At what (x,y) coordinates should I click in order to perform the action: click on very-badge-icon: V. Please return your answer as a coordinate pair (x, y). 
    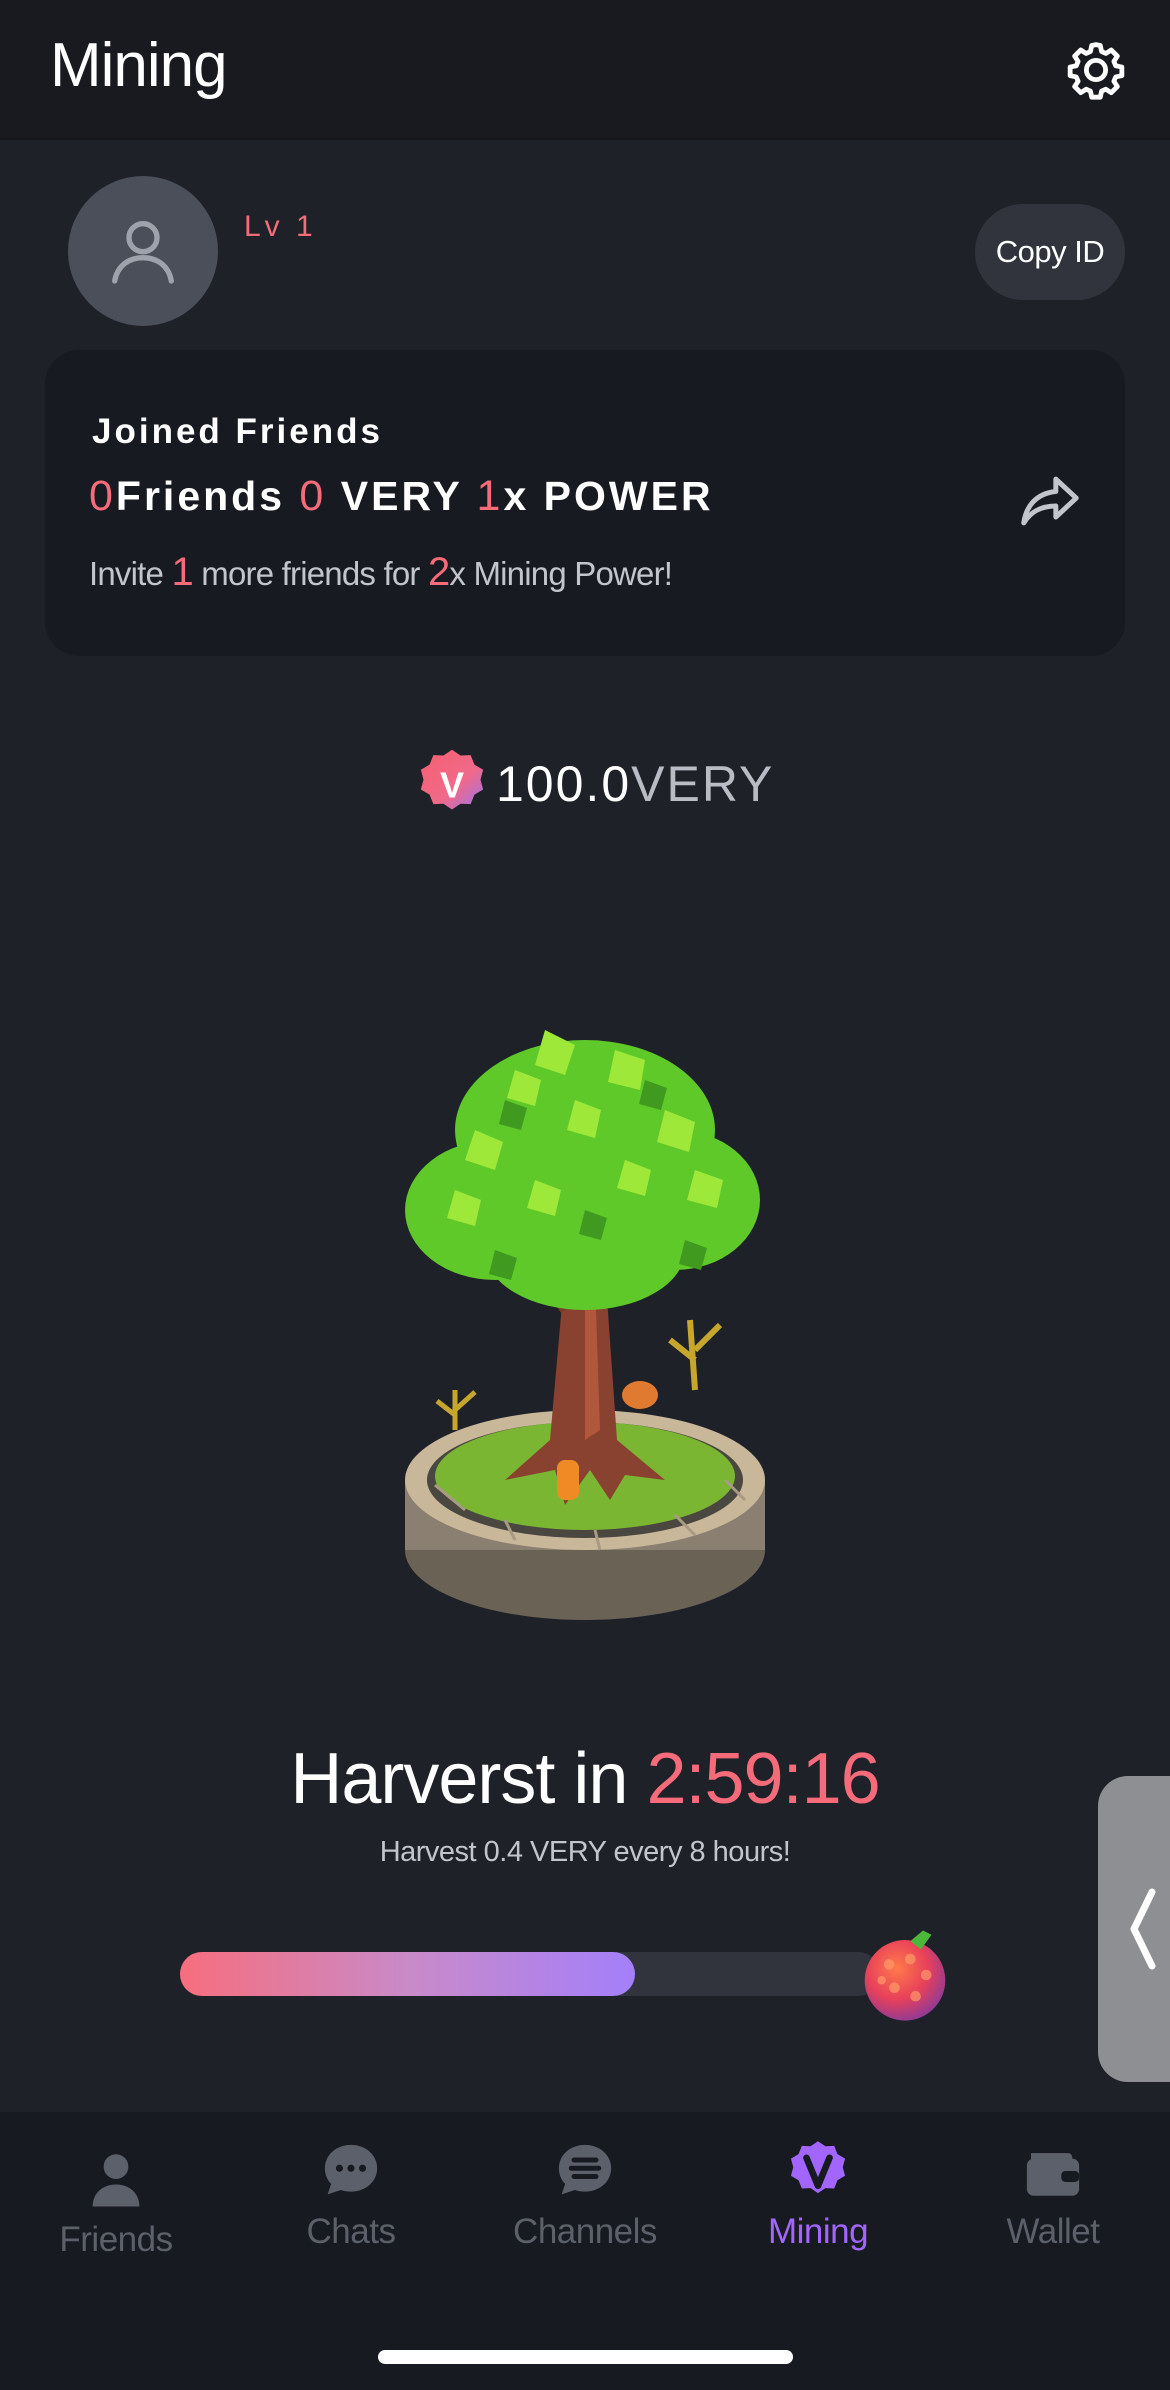
    Looking at the image, I should click on (452, 779).